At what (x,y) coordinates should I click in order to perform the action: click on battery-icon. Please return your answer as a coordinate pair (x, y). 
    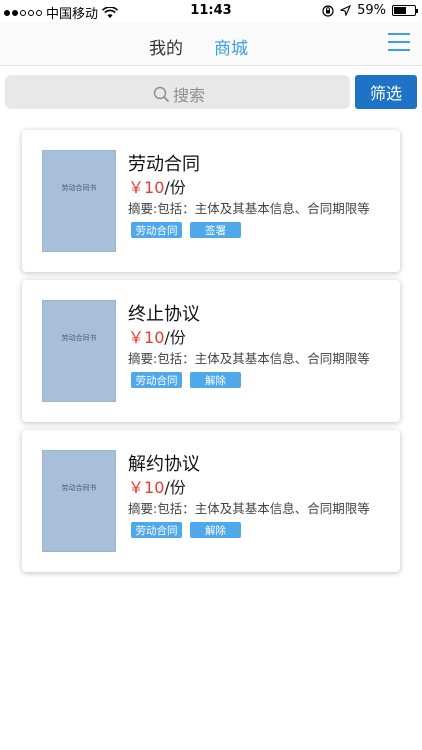
    Looking at the image, I should click on (405, 10).